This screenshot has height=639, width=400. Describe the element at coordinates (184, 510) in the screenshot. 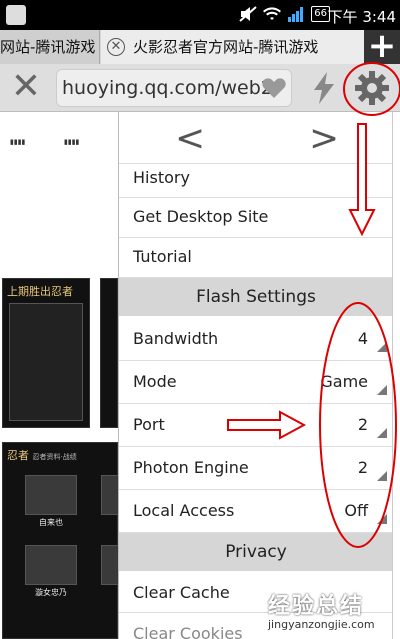

I see `setting-label: Local Access` at that location.